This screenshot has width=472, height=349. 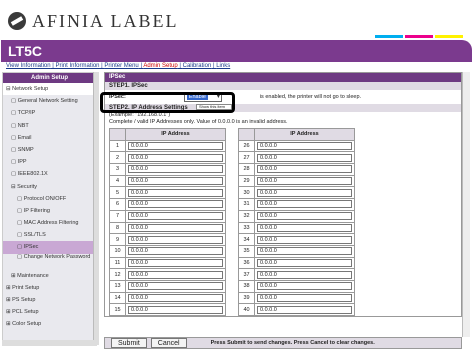 I want to click on sidebar-item-protocol-onoff: ▢ Protocol ON/OFF, so click(x=49, y=199).